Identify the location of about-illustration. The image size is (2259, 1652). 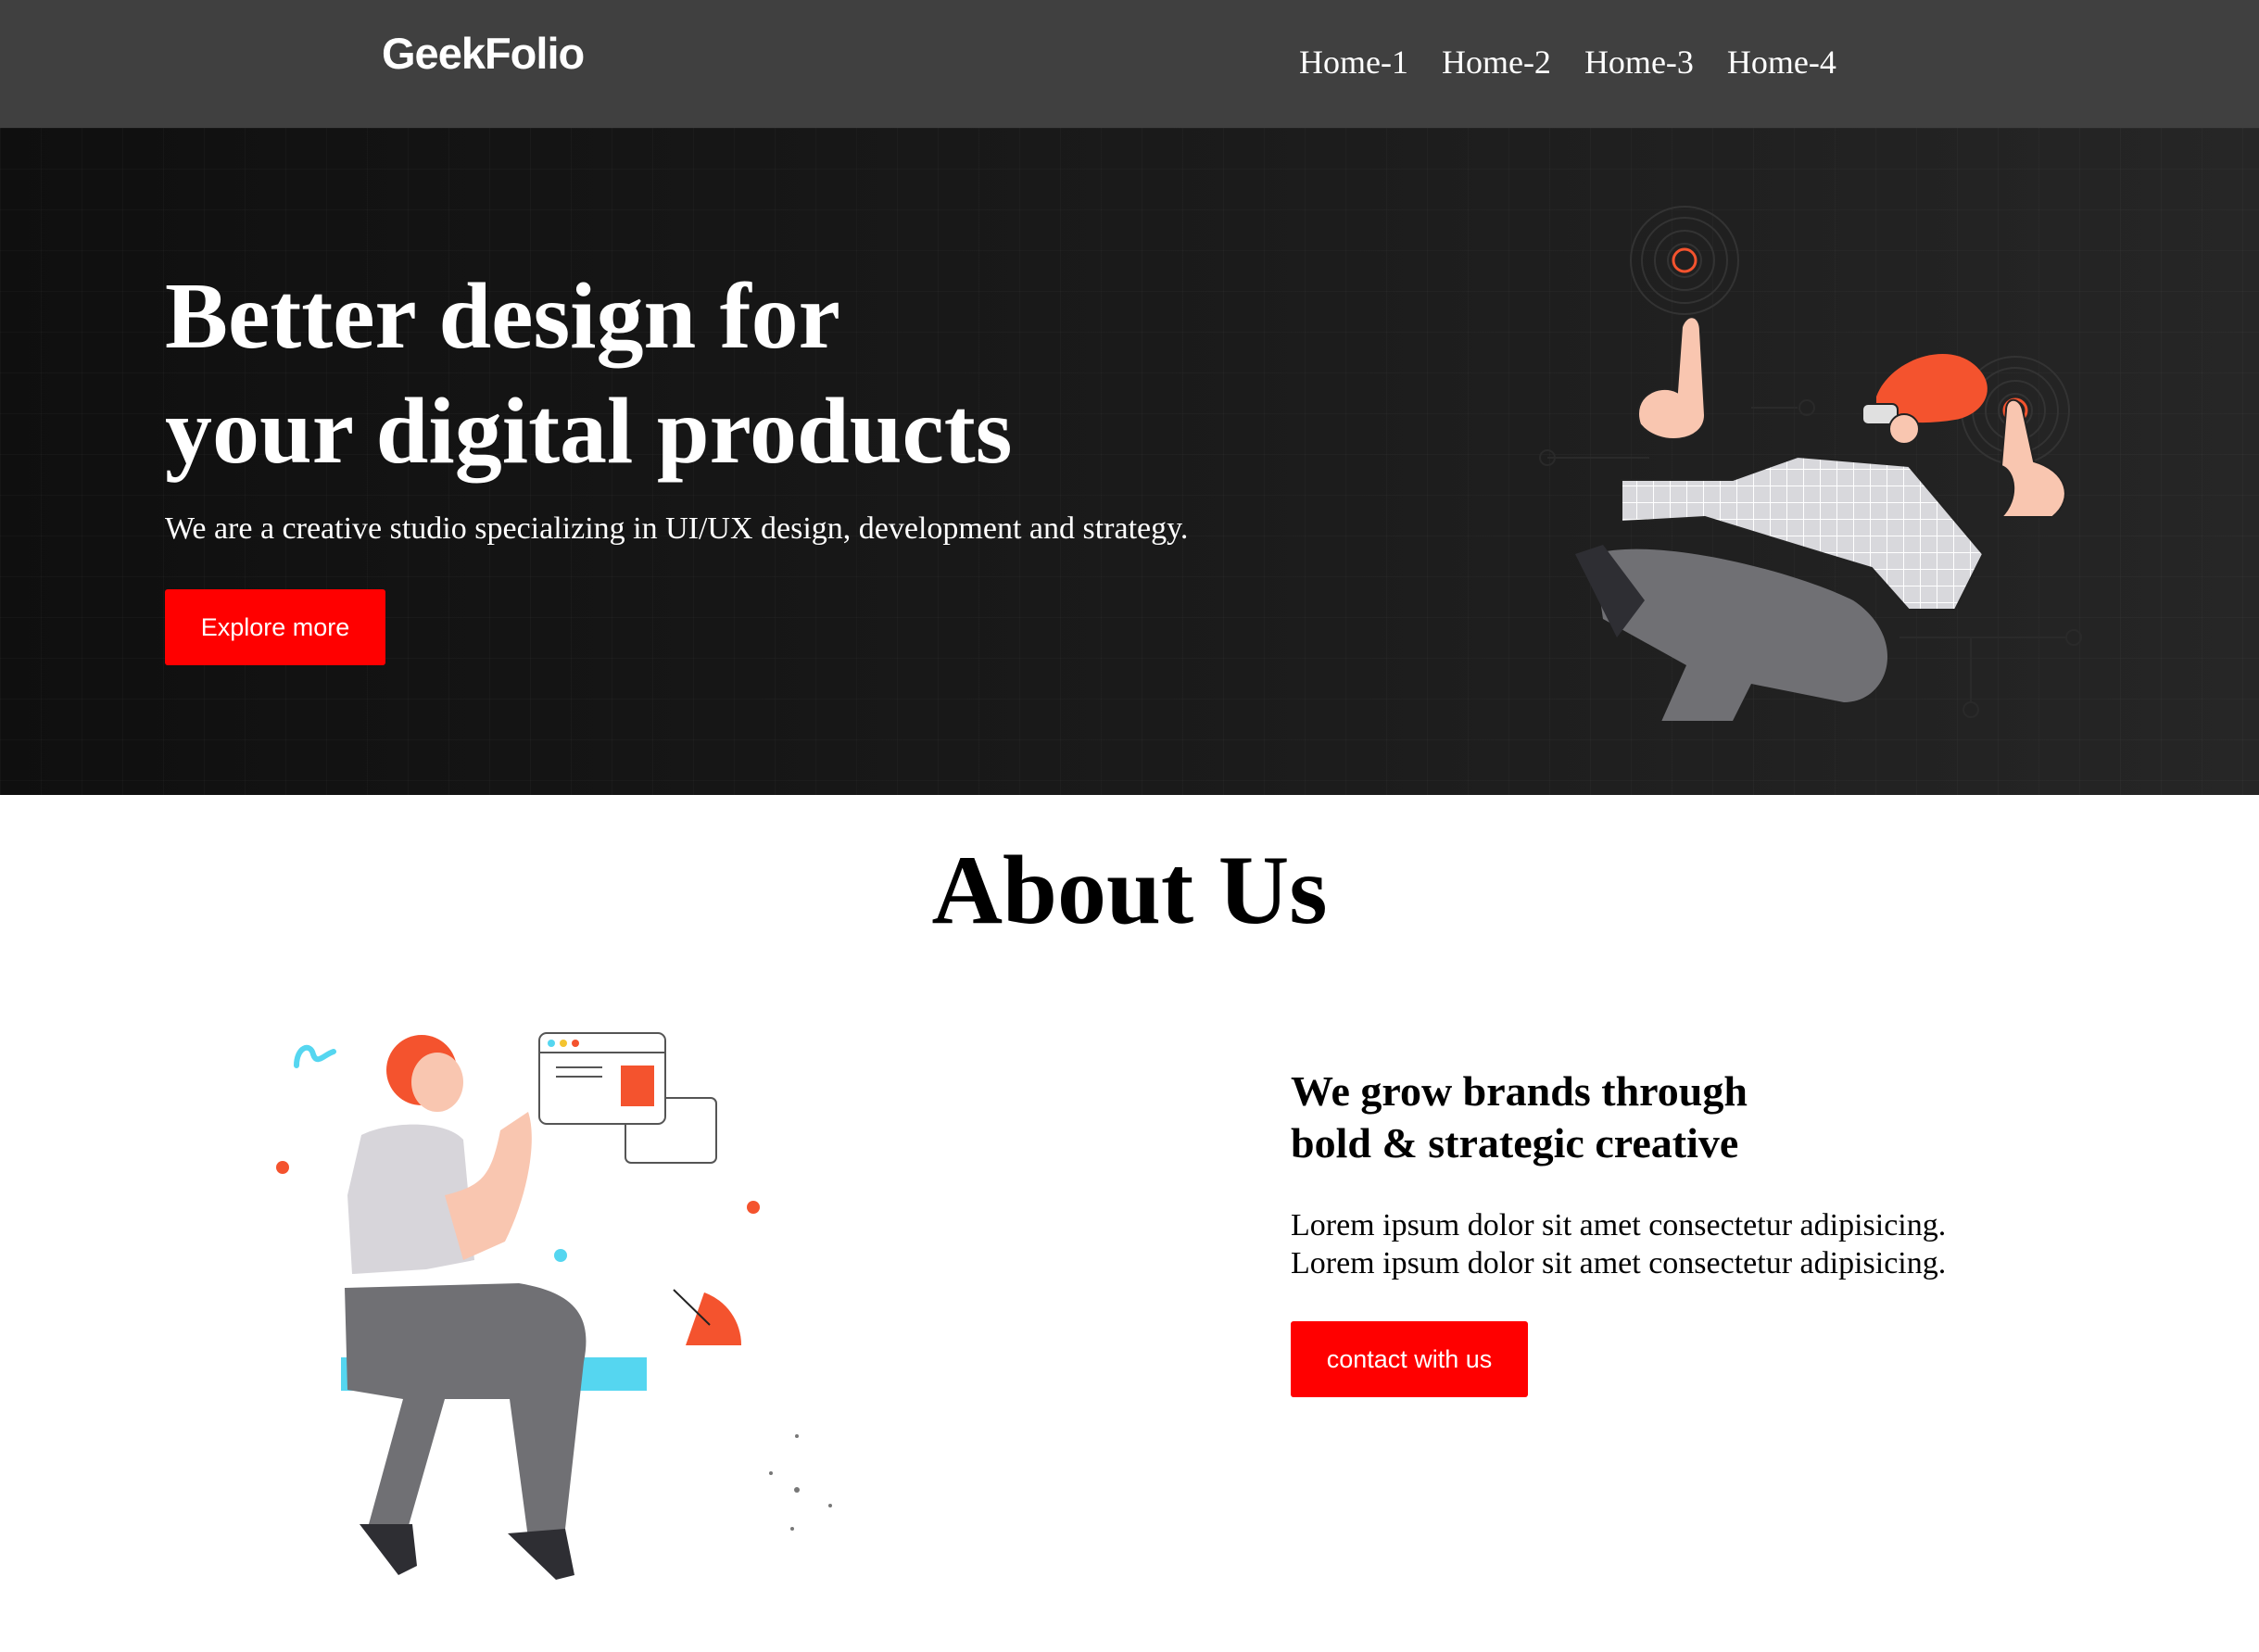
(554, 1306).